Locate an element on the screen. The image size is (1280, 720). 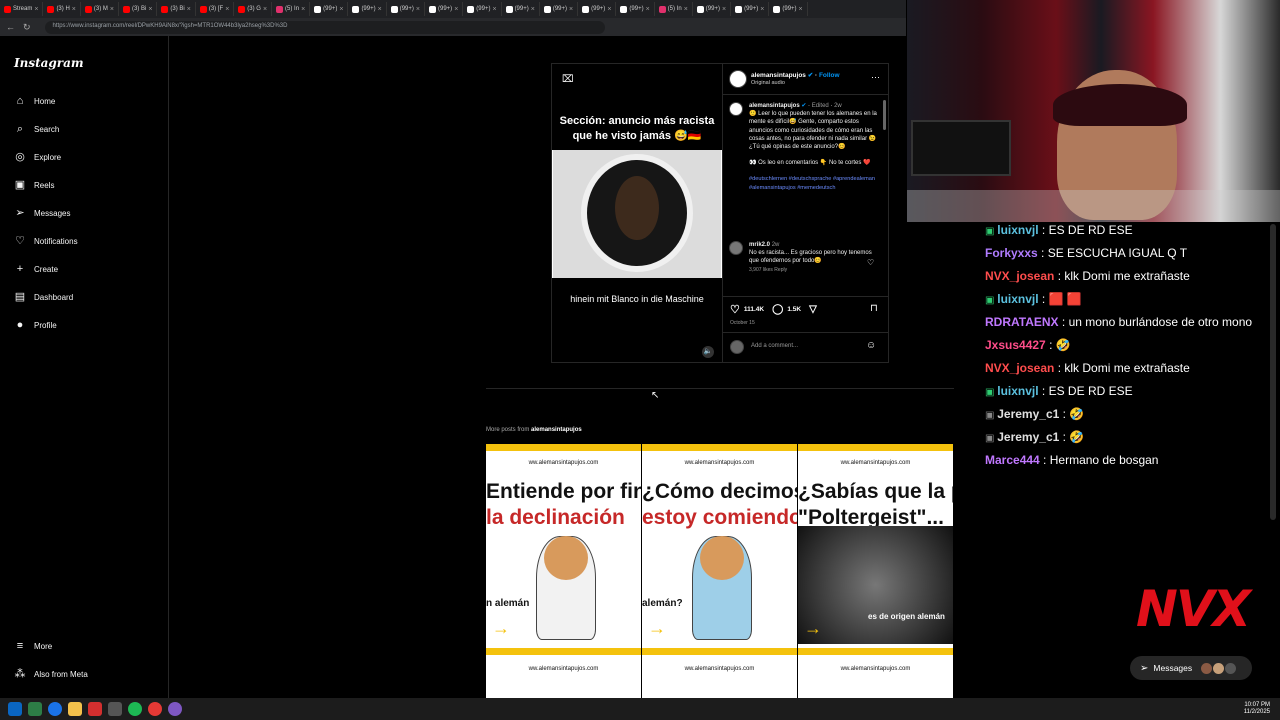
sidebar-item-home: ⌂ Home is located at coordinates (35, 101).